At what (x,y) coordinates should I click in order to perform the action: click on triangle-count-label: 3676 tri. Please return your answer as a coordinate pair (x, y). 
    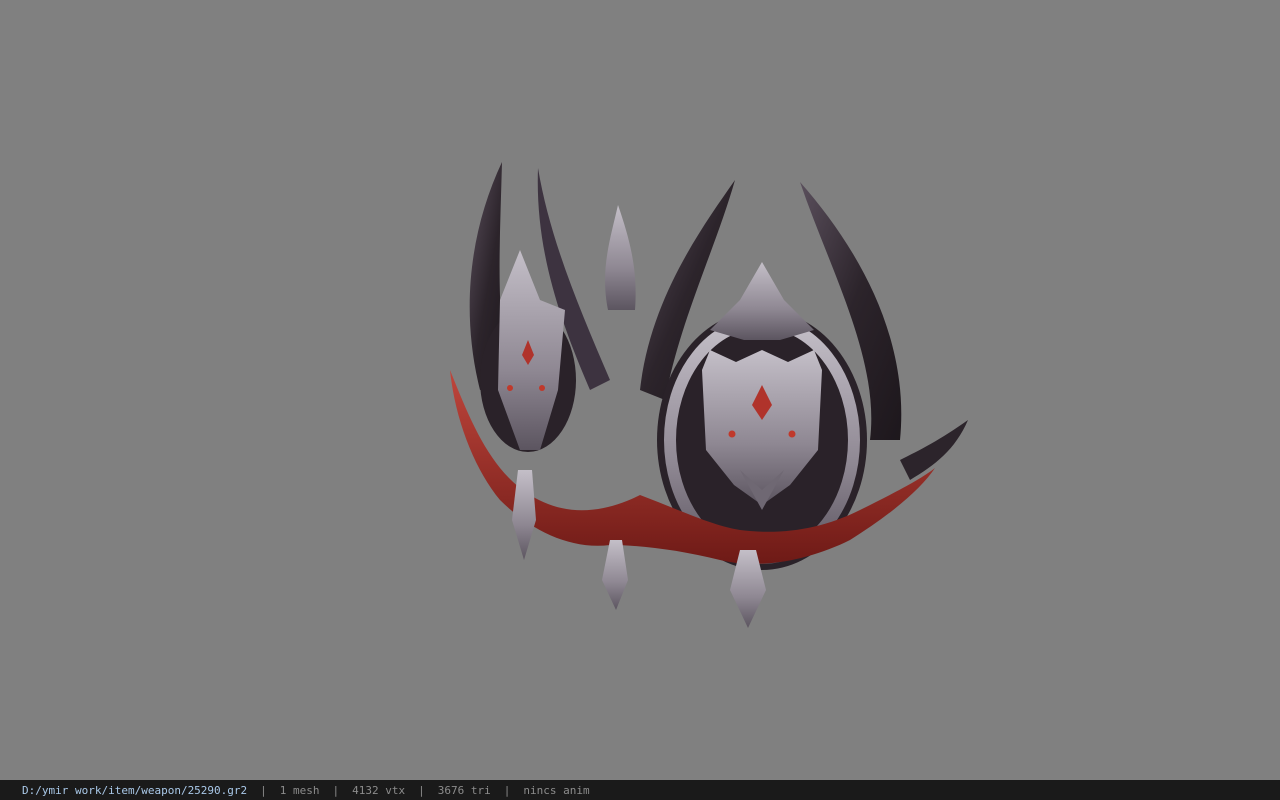
    Looking at the image, I should click on (464, 790).